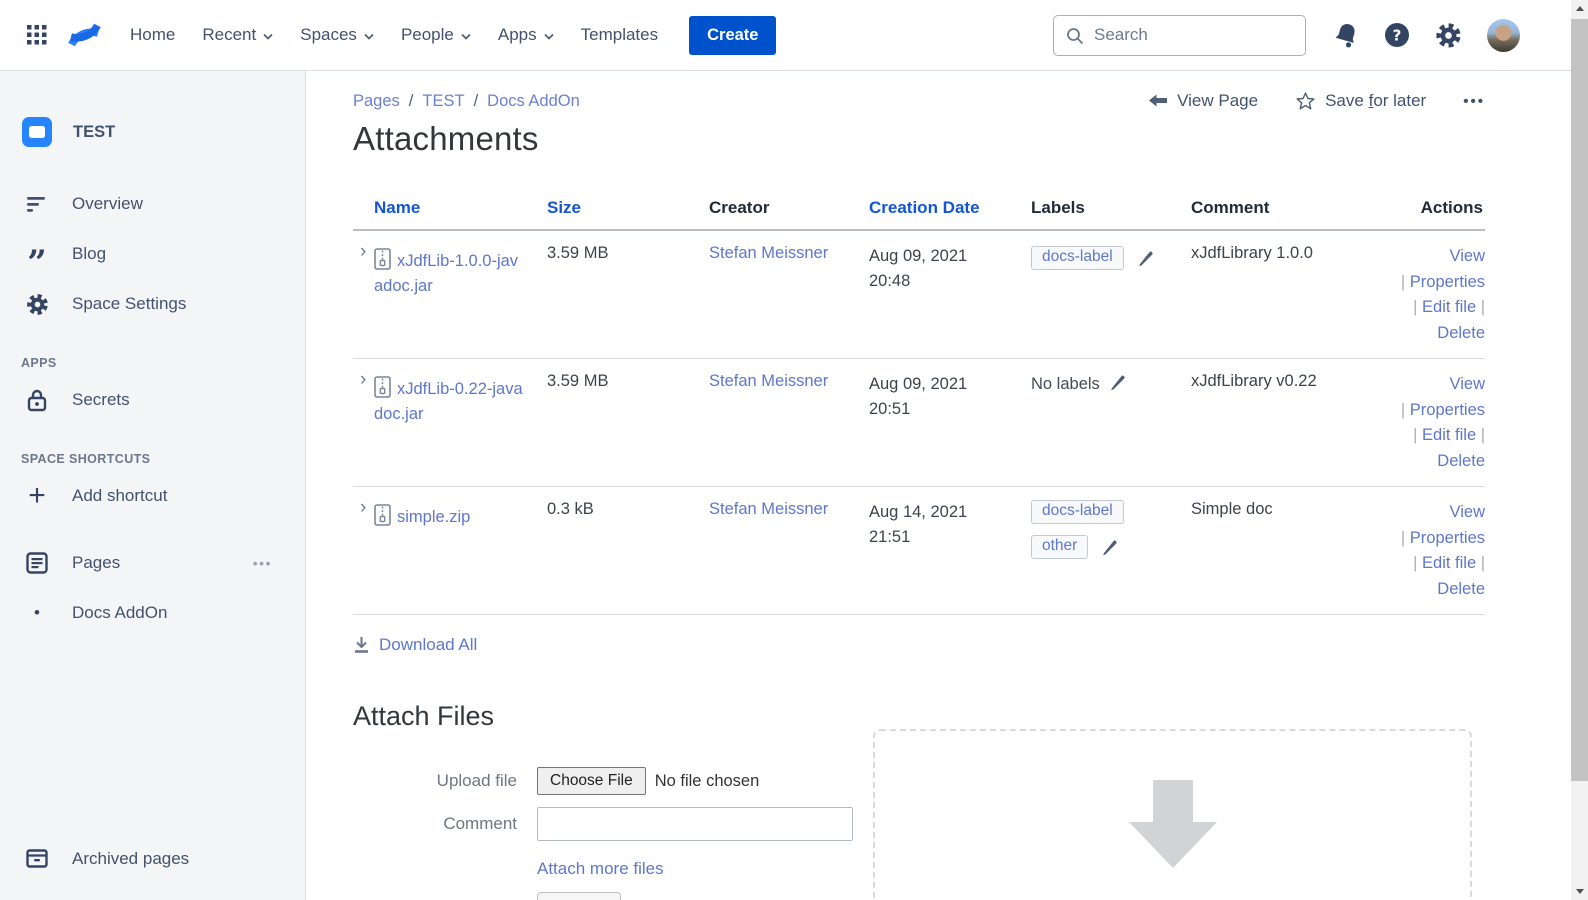 This screenshot has height=900, width=1588. Describe the element at coordinates (1397, 35) in the screenshot. I see `help-icon: ?` at that location.